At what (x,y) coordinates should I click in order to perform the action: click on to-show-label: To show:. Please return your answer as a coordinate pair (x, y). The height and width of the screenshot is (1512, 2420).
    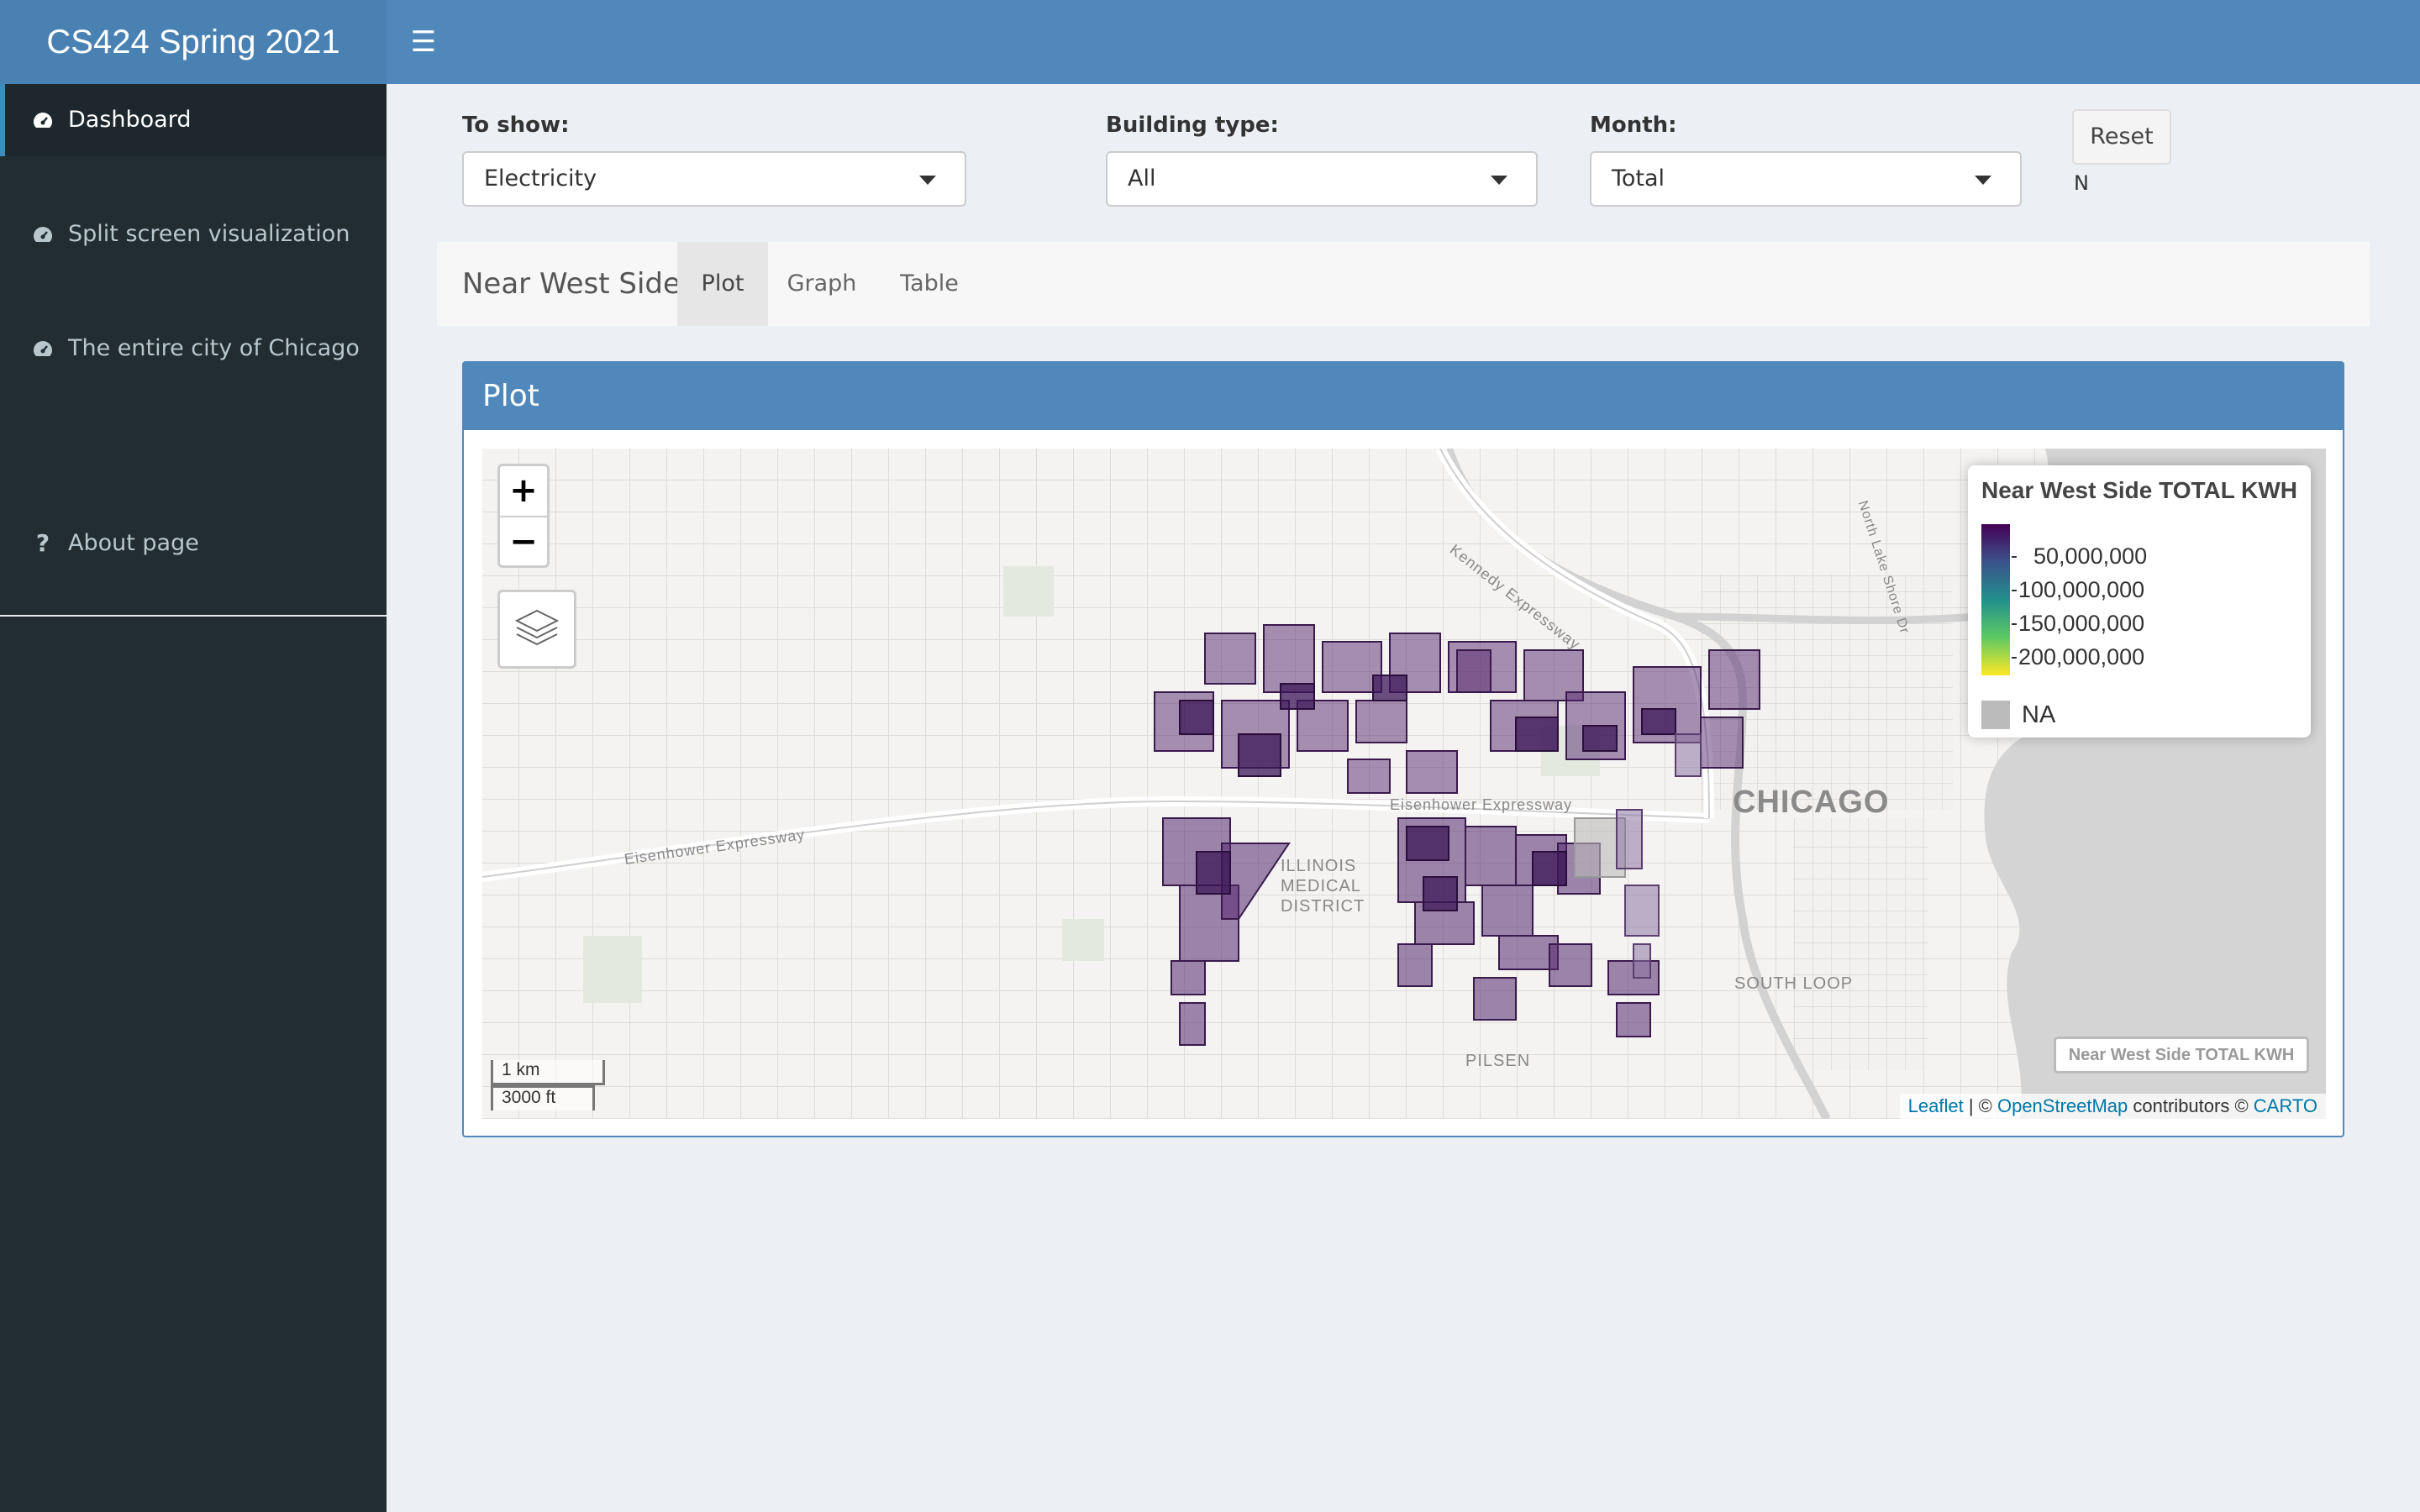
    Looking at the image, I should click on (516, 125).